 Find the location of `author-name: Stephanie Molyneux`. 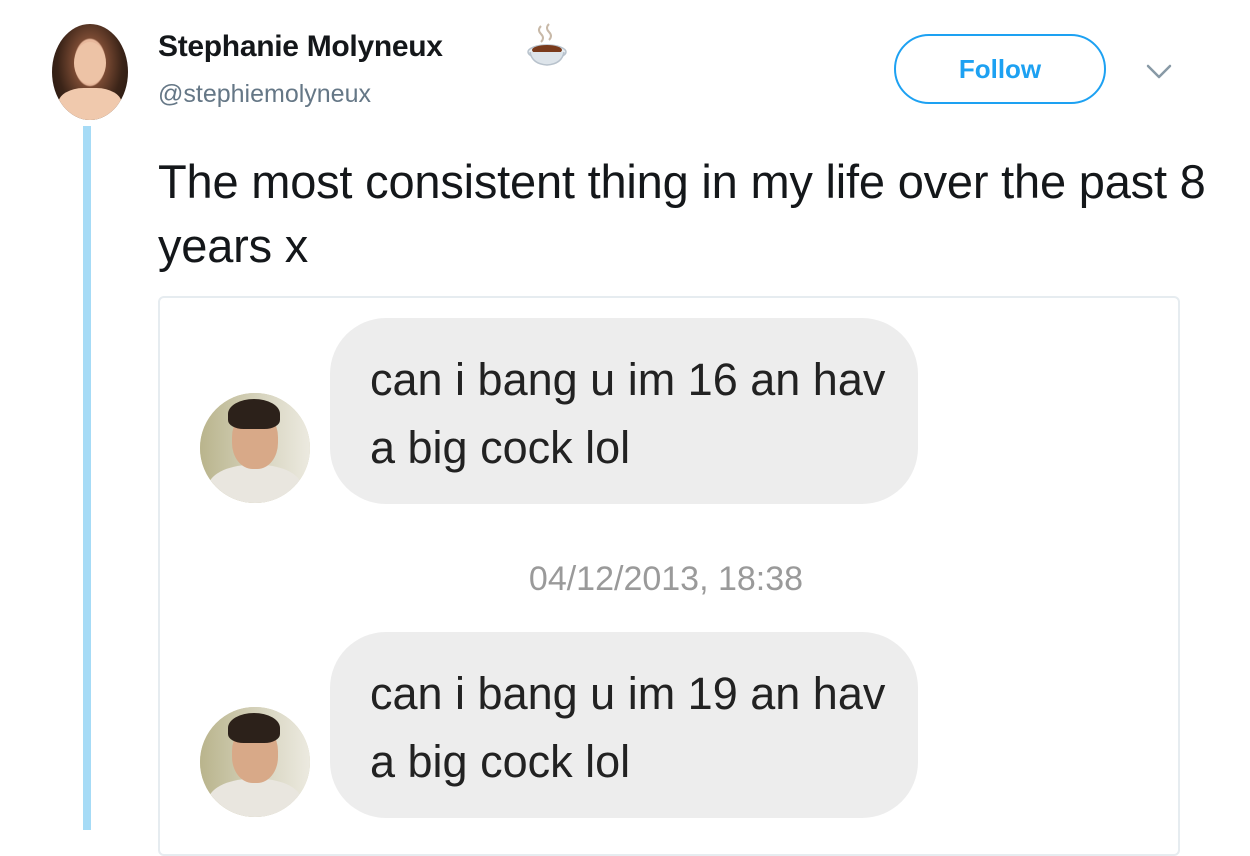

author-name: Stephanie Molyneux is located at coordinates (300, 47).